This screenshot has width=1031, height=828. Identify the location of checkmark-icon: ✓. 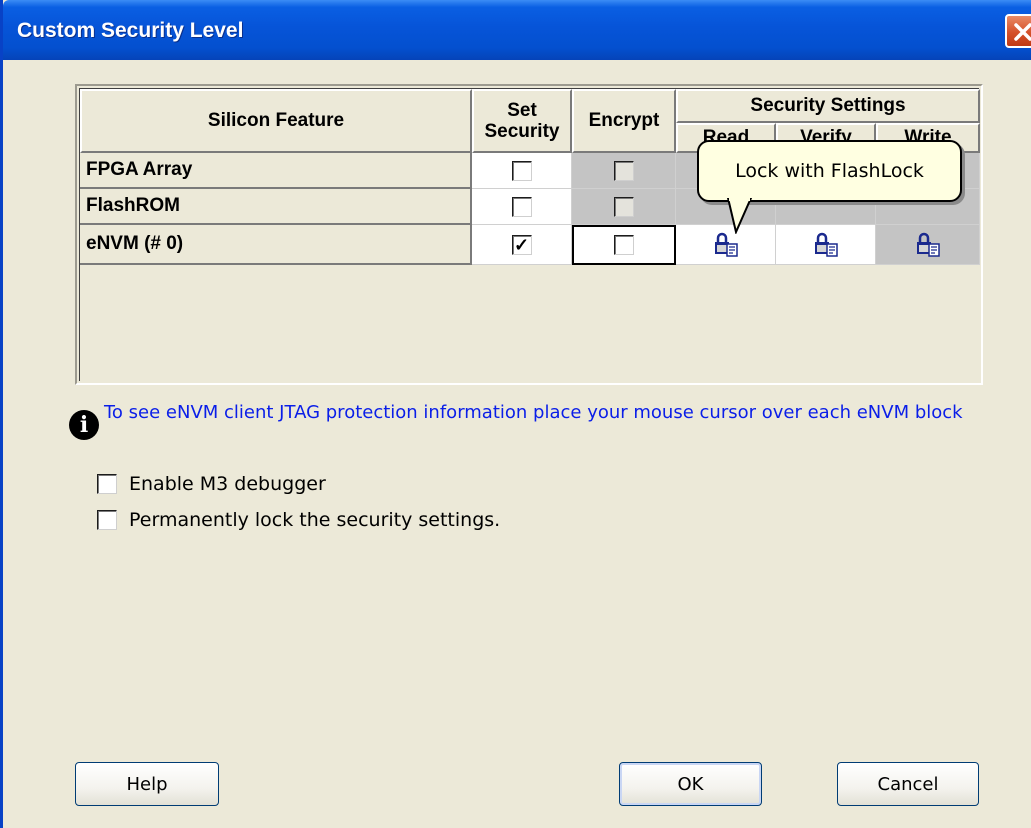
(521, 244).